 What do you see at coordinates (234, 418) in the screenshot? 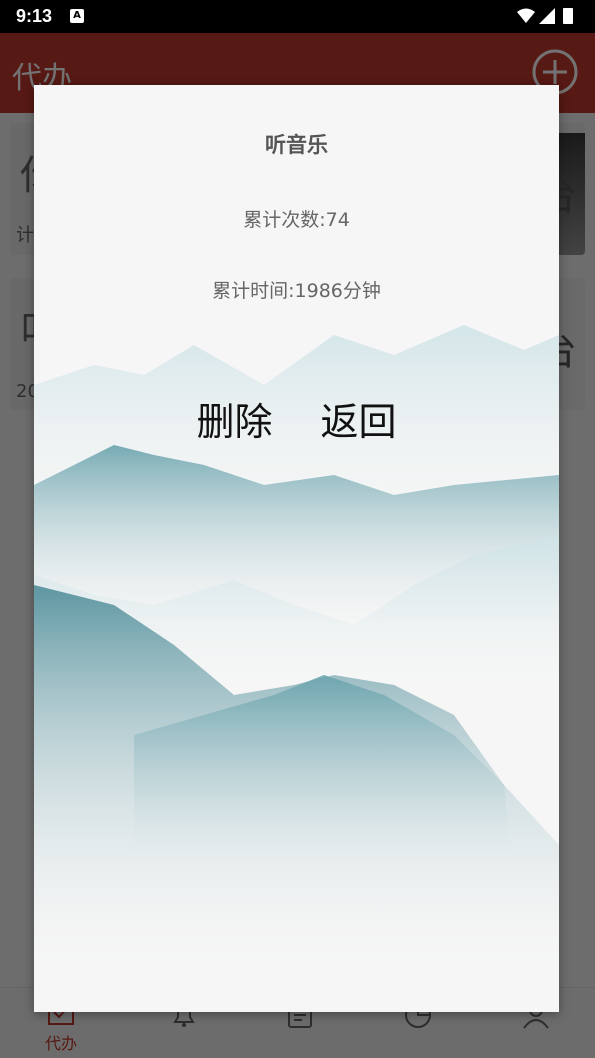
I see `delete-button: 删除` at bounding box center [234, 418].